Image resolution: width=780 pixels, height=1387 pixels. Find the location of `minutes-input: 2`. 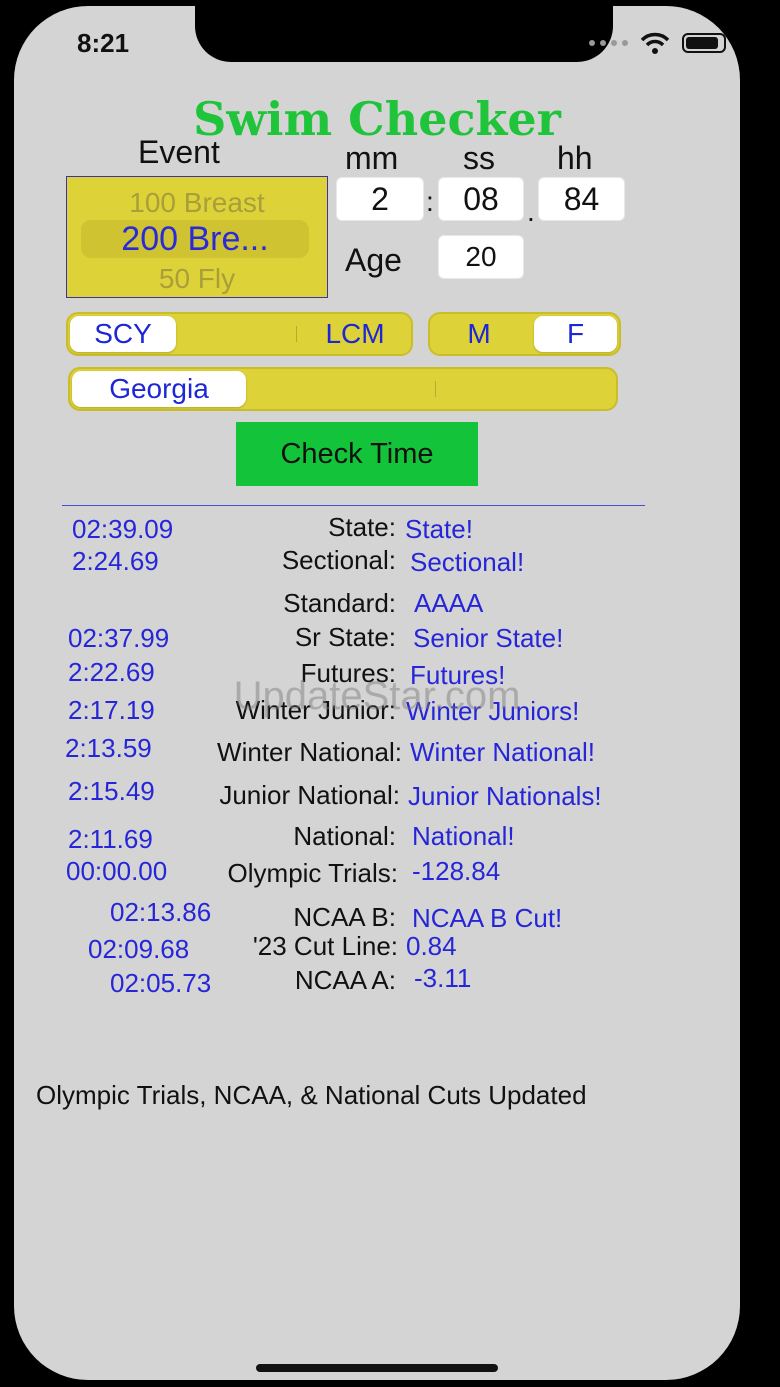

minutes-input: 2 is located at coordinates (380, 199).